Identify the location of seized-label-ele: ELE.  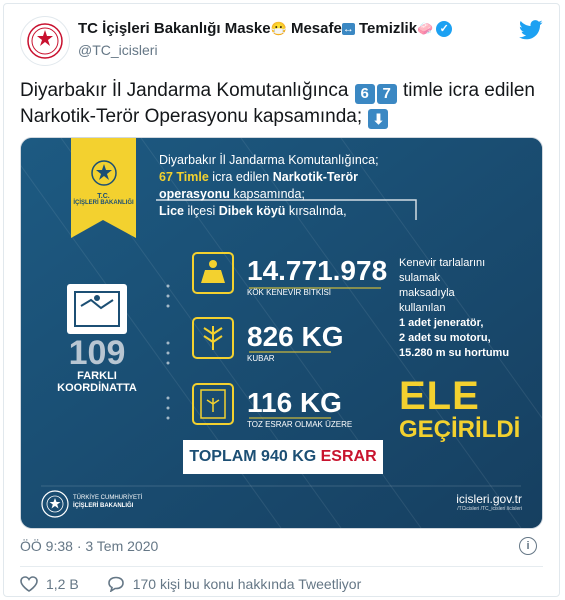
(439, 396).